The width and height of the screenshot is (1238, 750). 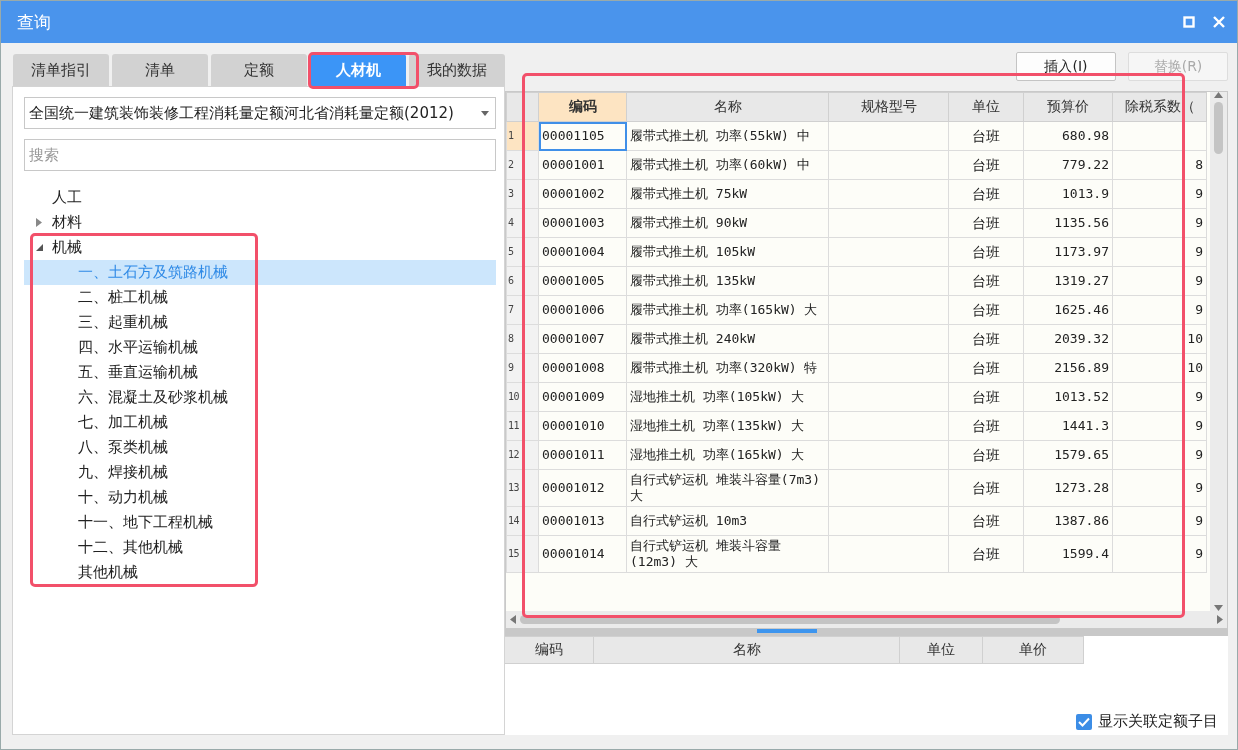 I want to click on scroll-left-icon, so click(x=513, y=619).